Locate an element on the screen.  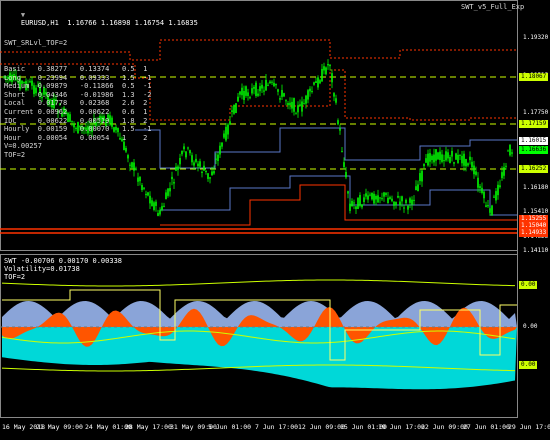
time-label: 22 Jun 09:00 is located at coordinates (444, 427).